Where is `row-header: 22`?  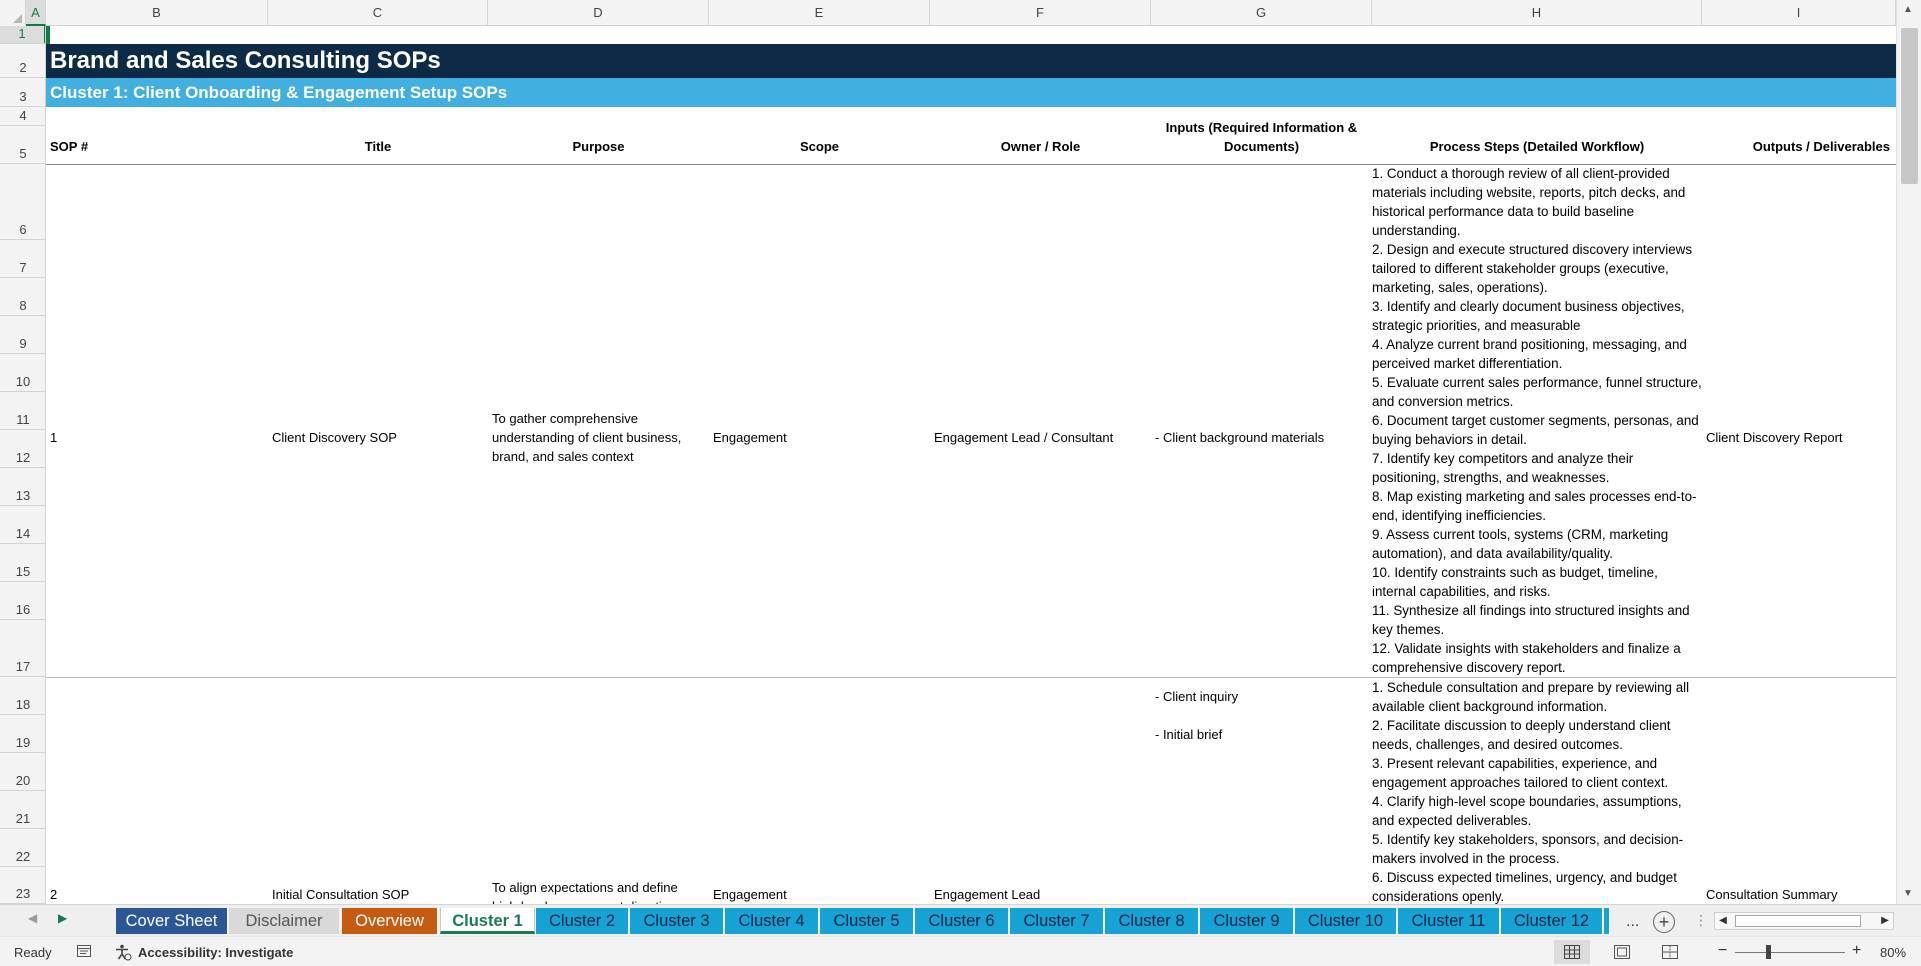
row-header: 22 is located at coordinates (22, 848).